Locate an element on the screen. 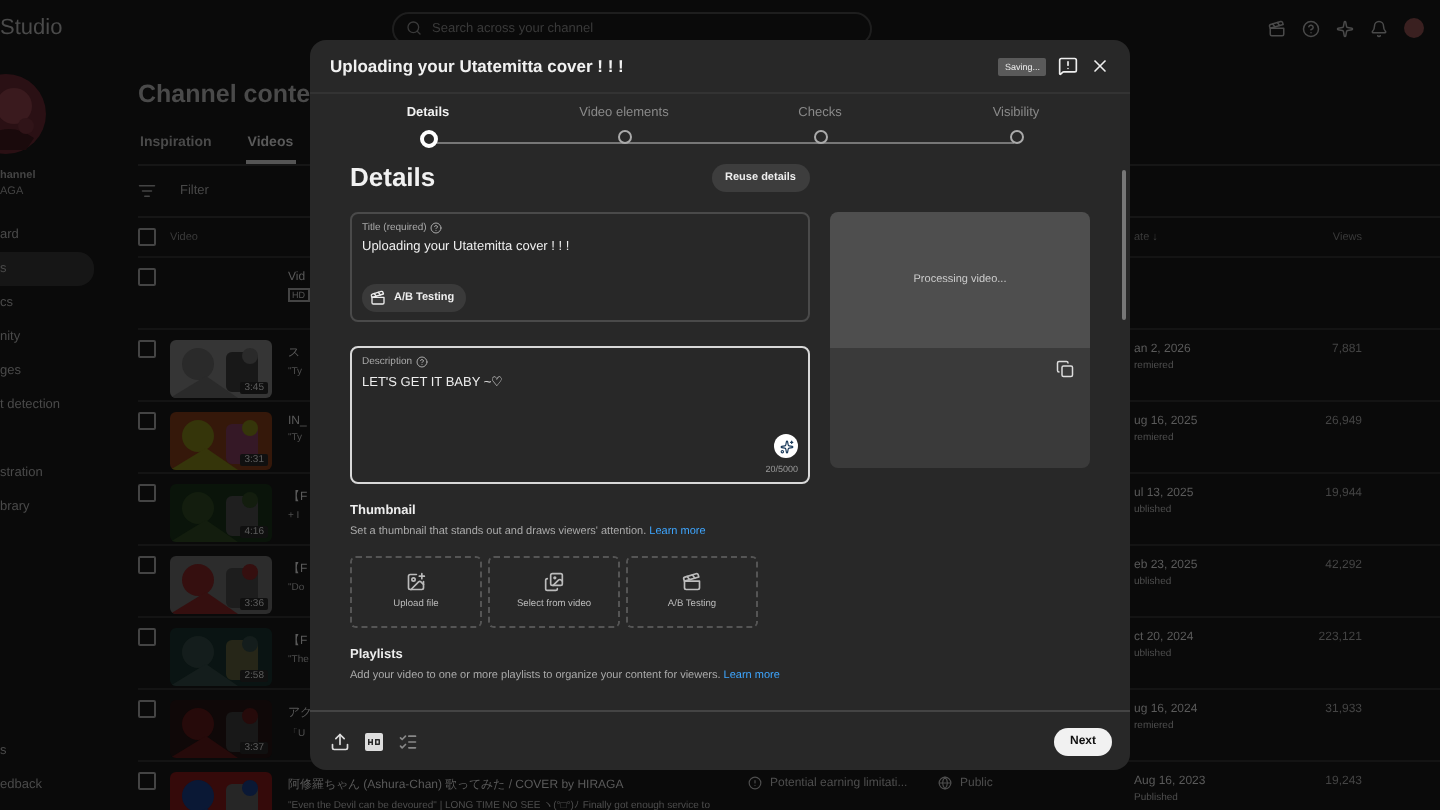 The width and height of the screenshot is (1440, 810). scrollbar is located at coordinates (1124, 245).